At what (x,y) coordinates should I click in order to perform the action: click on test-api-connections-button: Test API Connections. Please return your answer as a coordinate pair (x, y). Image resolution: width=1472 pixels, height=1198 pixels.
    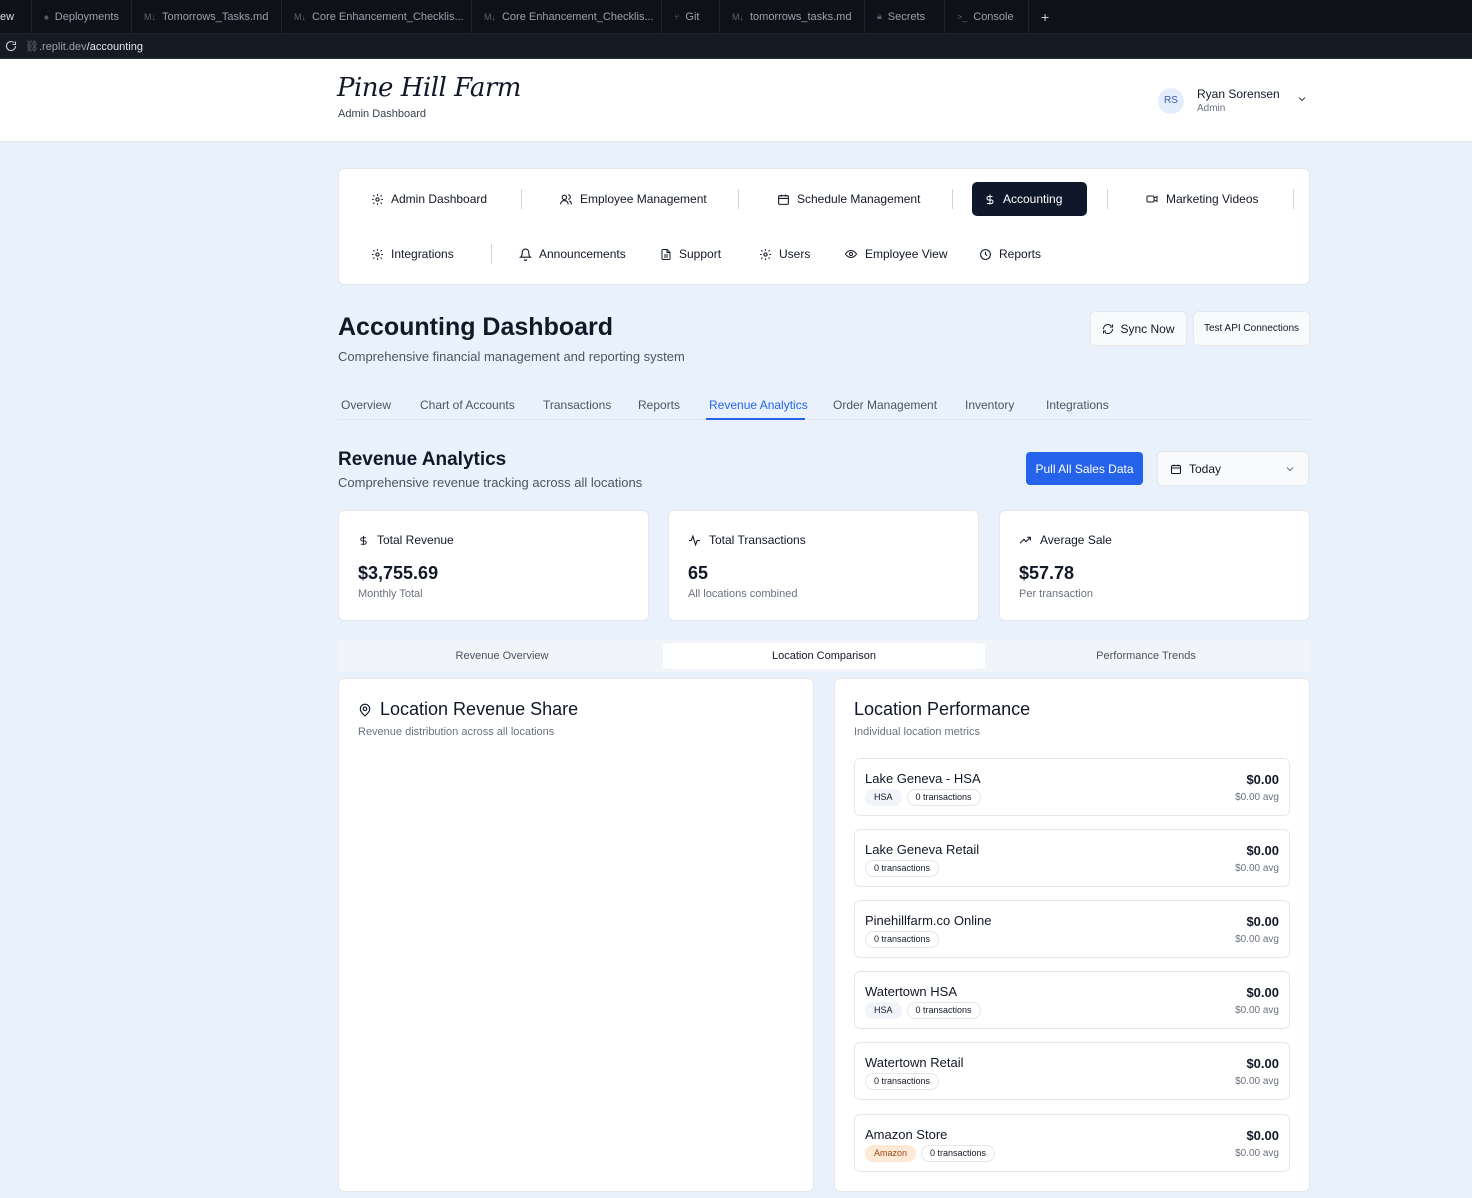
    Looking at the image, I should click on (1251, 328).